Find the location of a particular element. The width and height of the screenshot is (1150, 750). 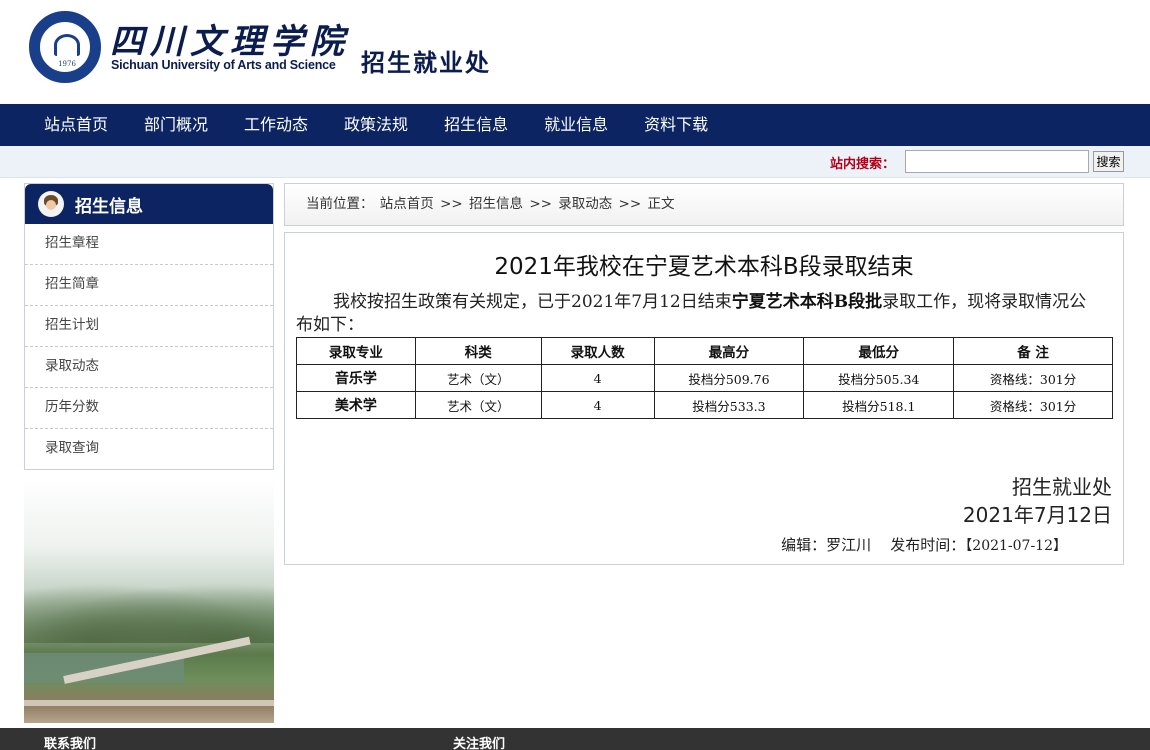

table-cell-min-score: 投档分505.34 is located at coordinates (879, 378).